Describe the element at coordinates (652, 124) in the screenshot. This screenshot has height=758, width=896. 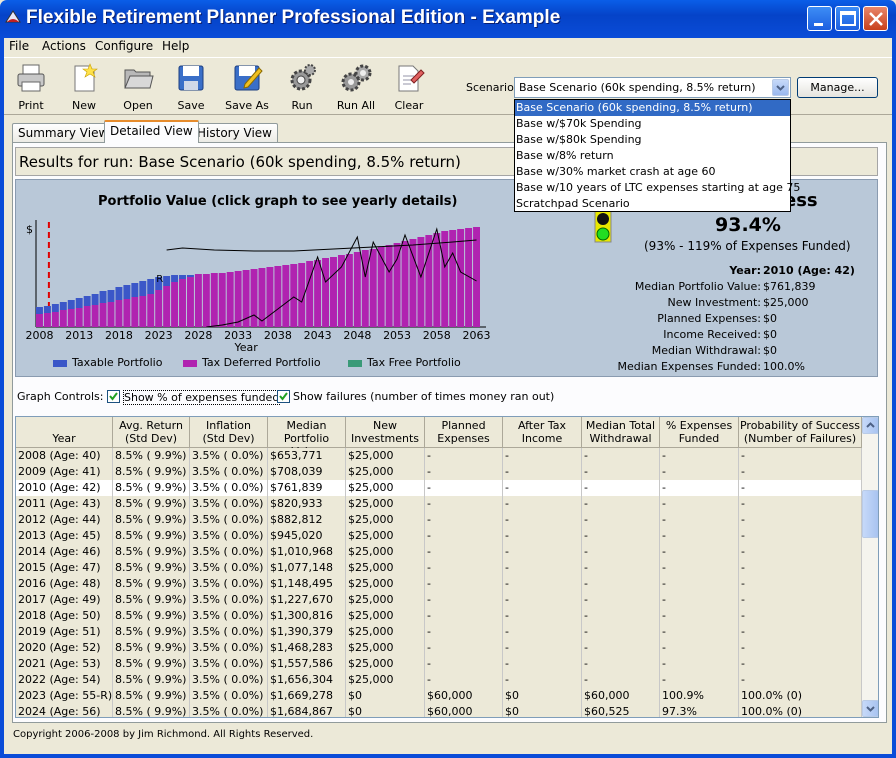
I see `scenario-option: Base w/$70k Spending` at that location.